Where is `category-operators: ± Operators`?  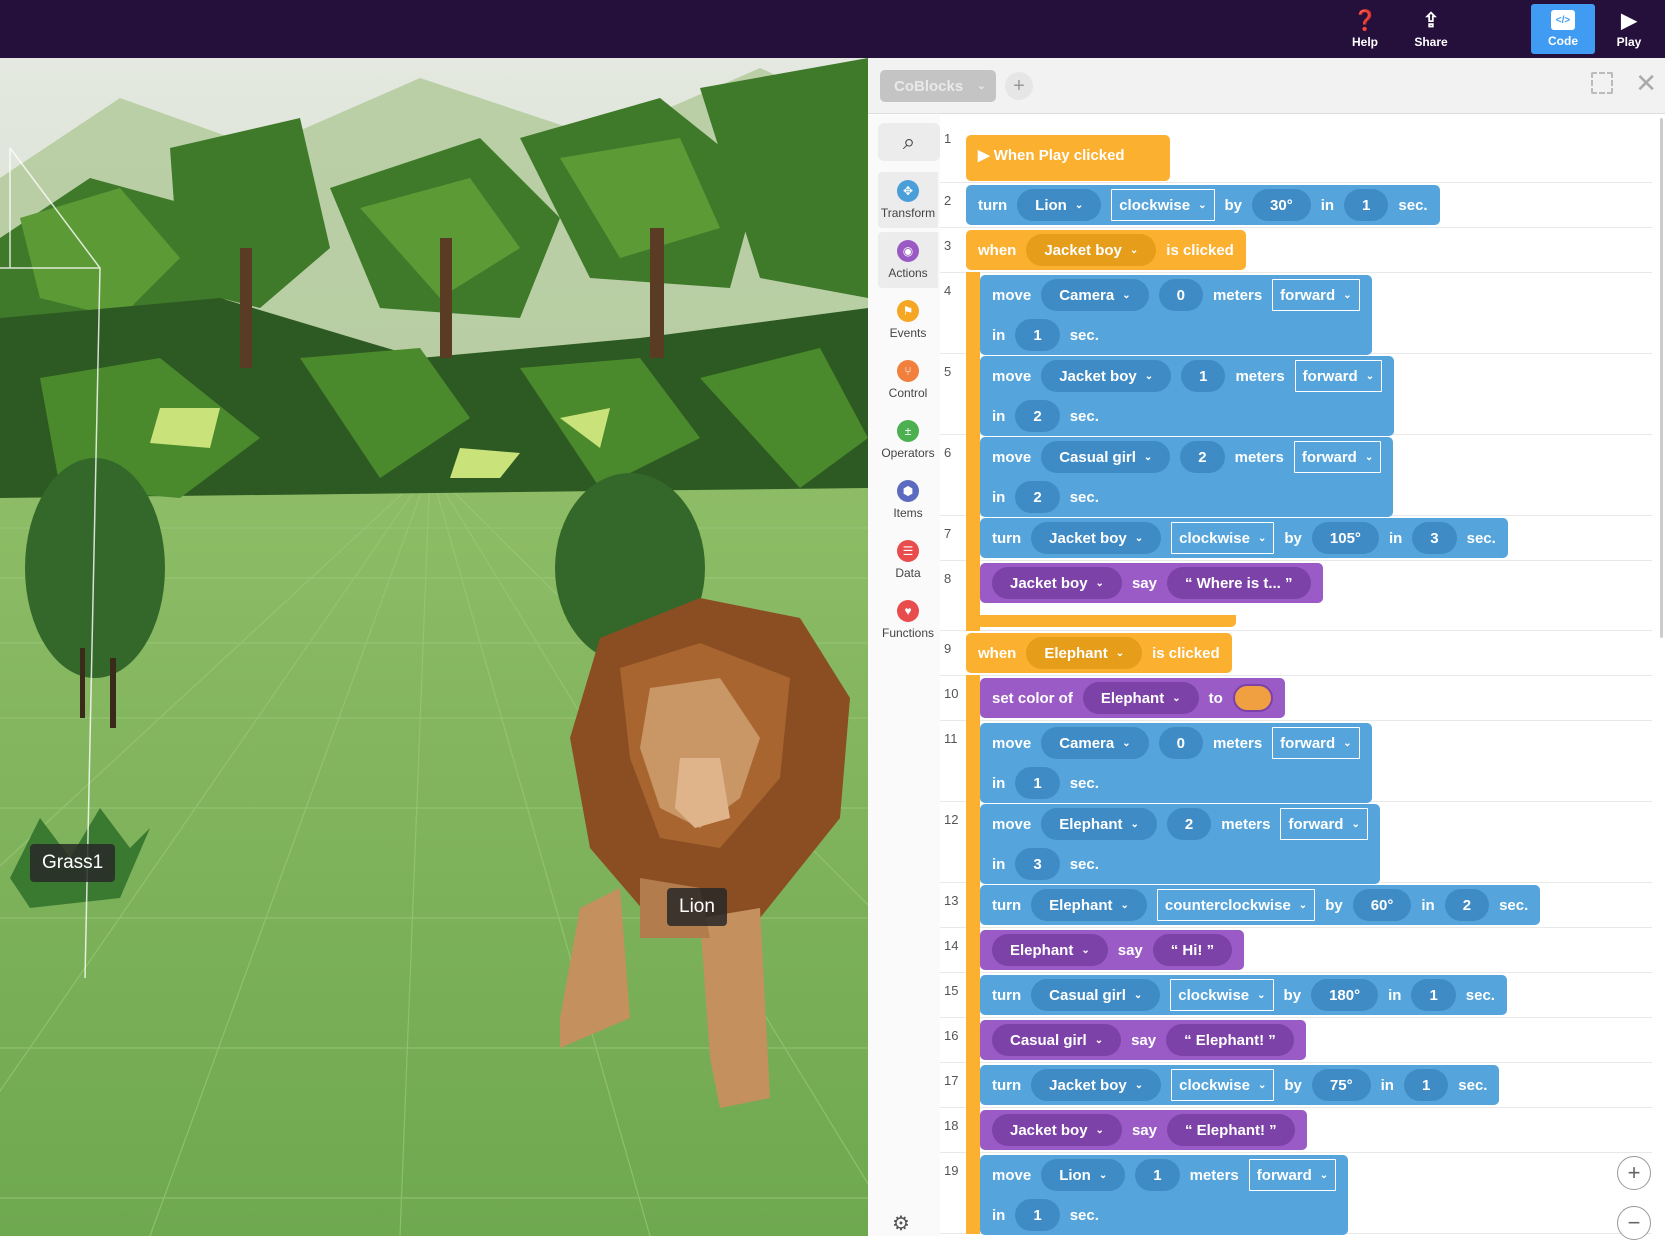 category-operators: ± Operators is located at coordinates (908, 440).